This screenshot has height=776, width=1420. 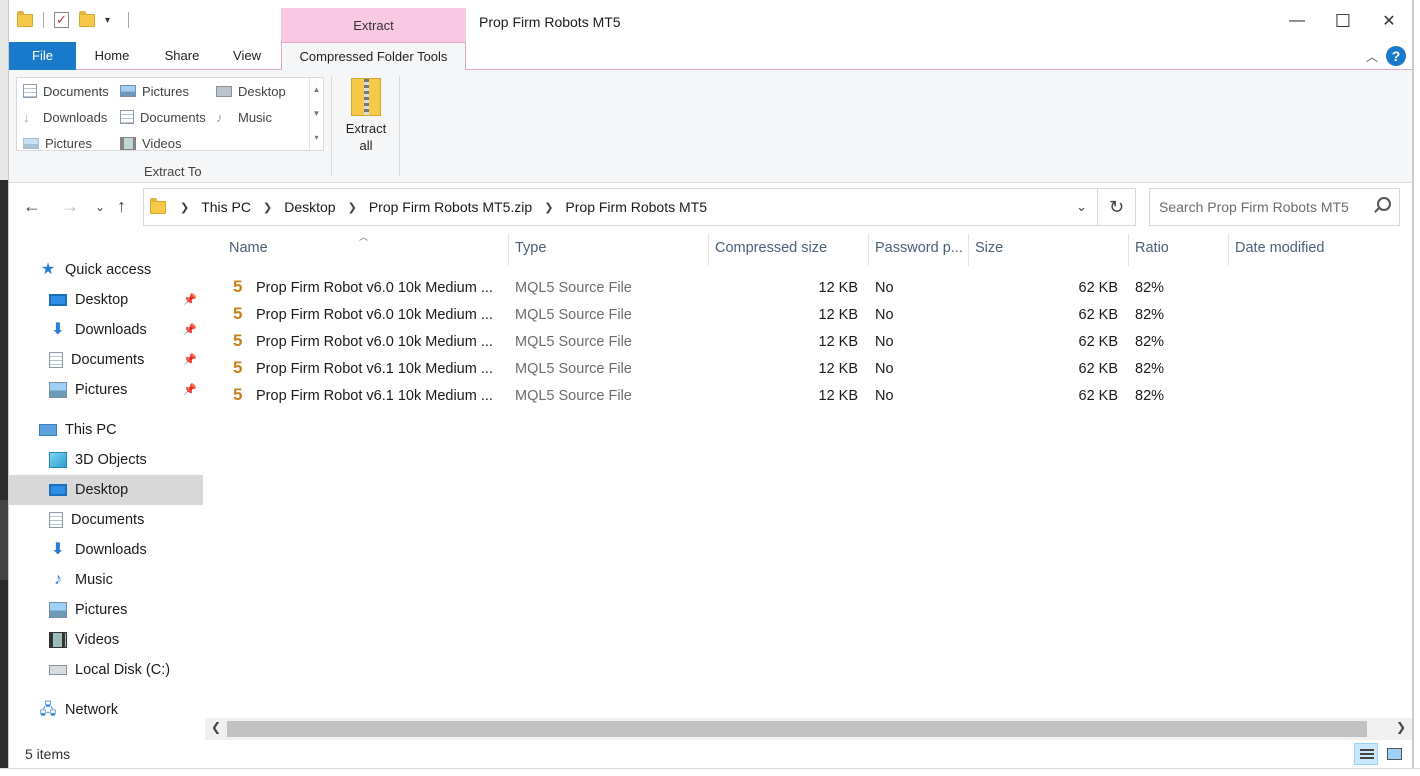 I want to click on column-header-type: Type, so click(x=530, y=251).